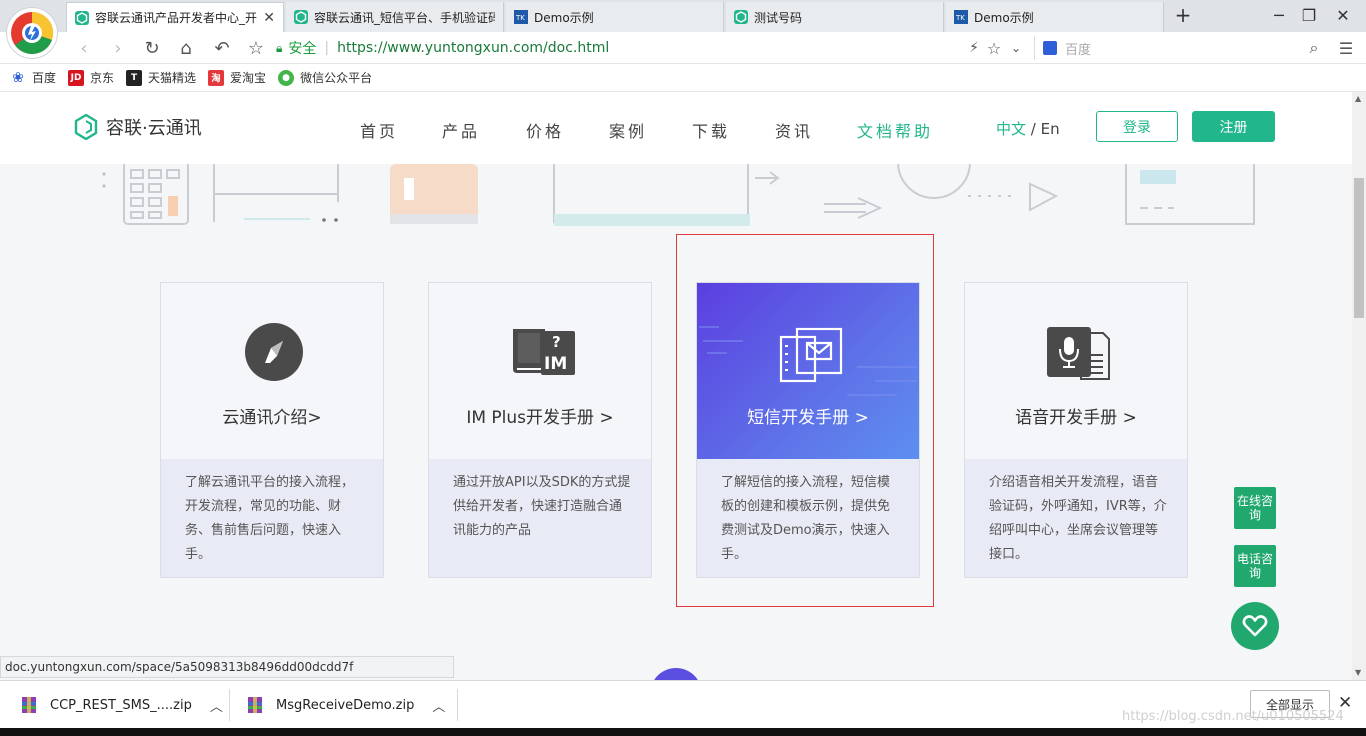  What do you see at coordinates (555, 364) in the screenshot?
I see `svg-text: IM` at bounding box center [555, 364].